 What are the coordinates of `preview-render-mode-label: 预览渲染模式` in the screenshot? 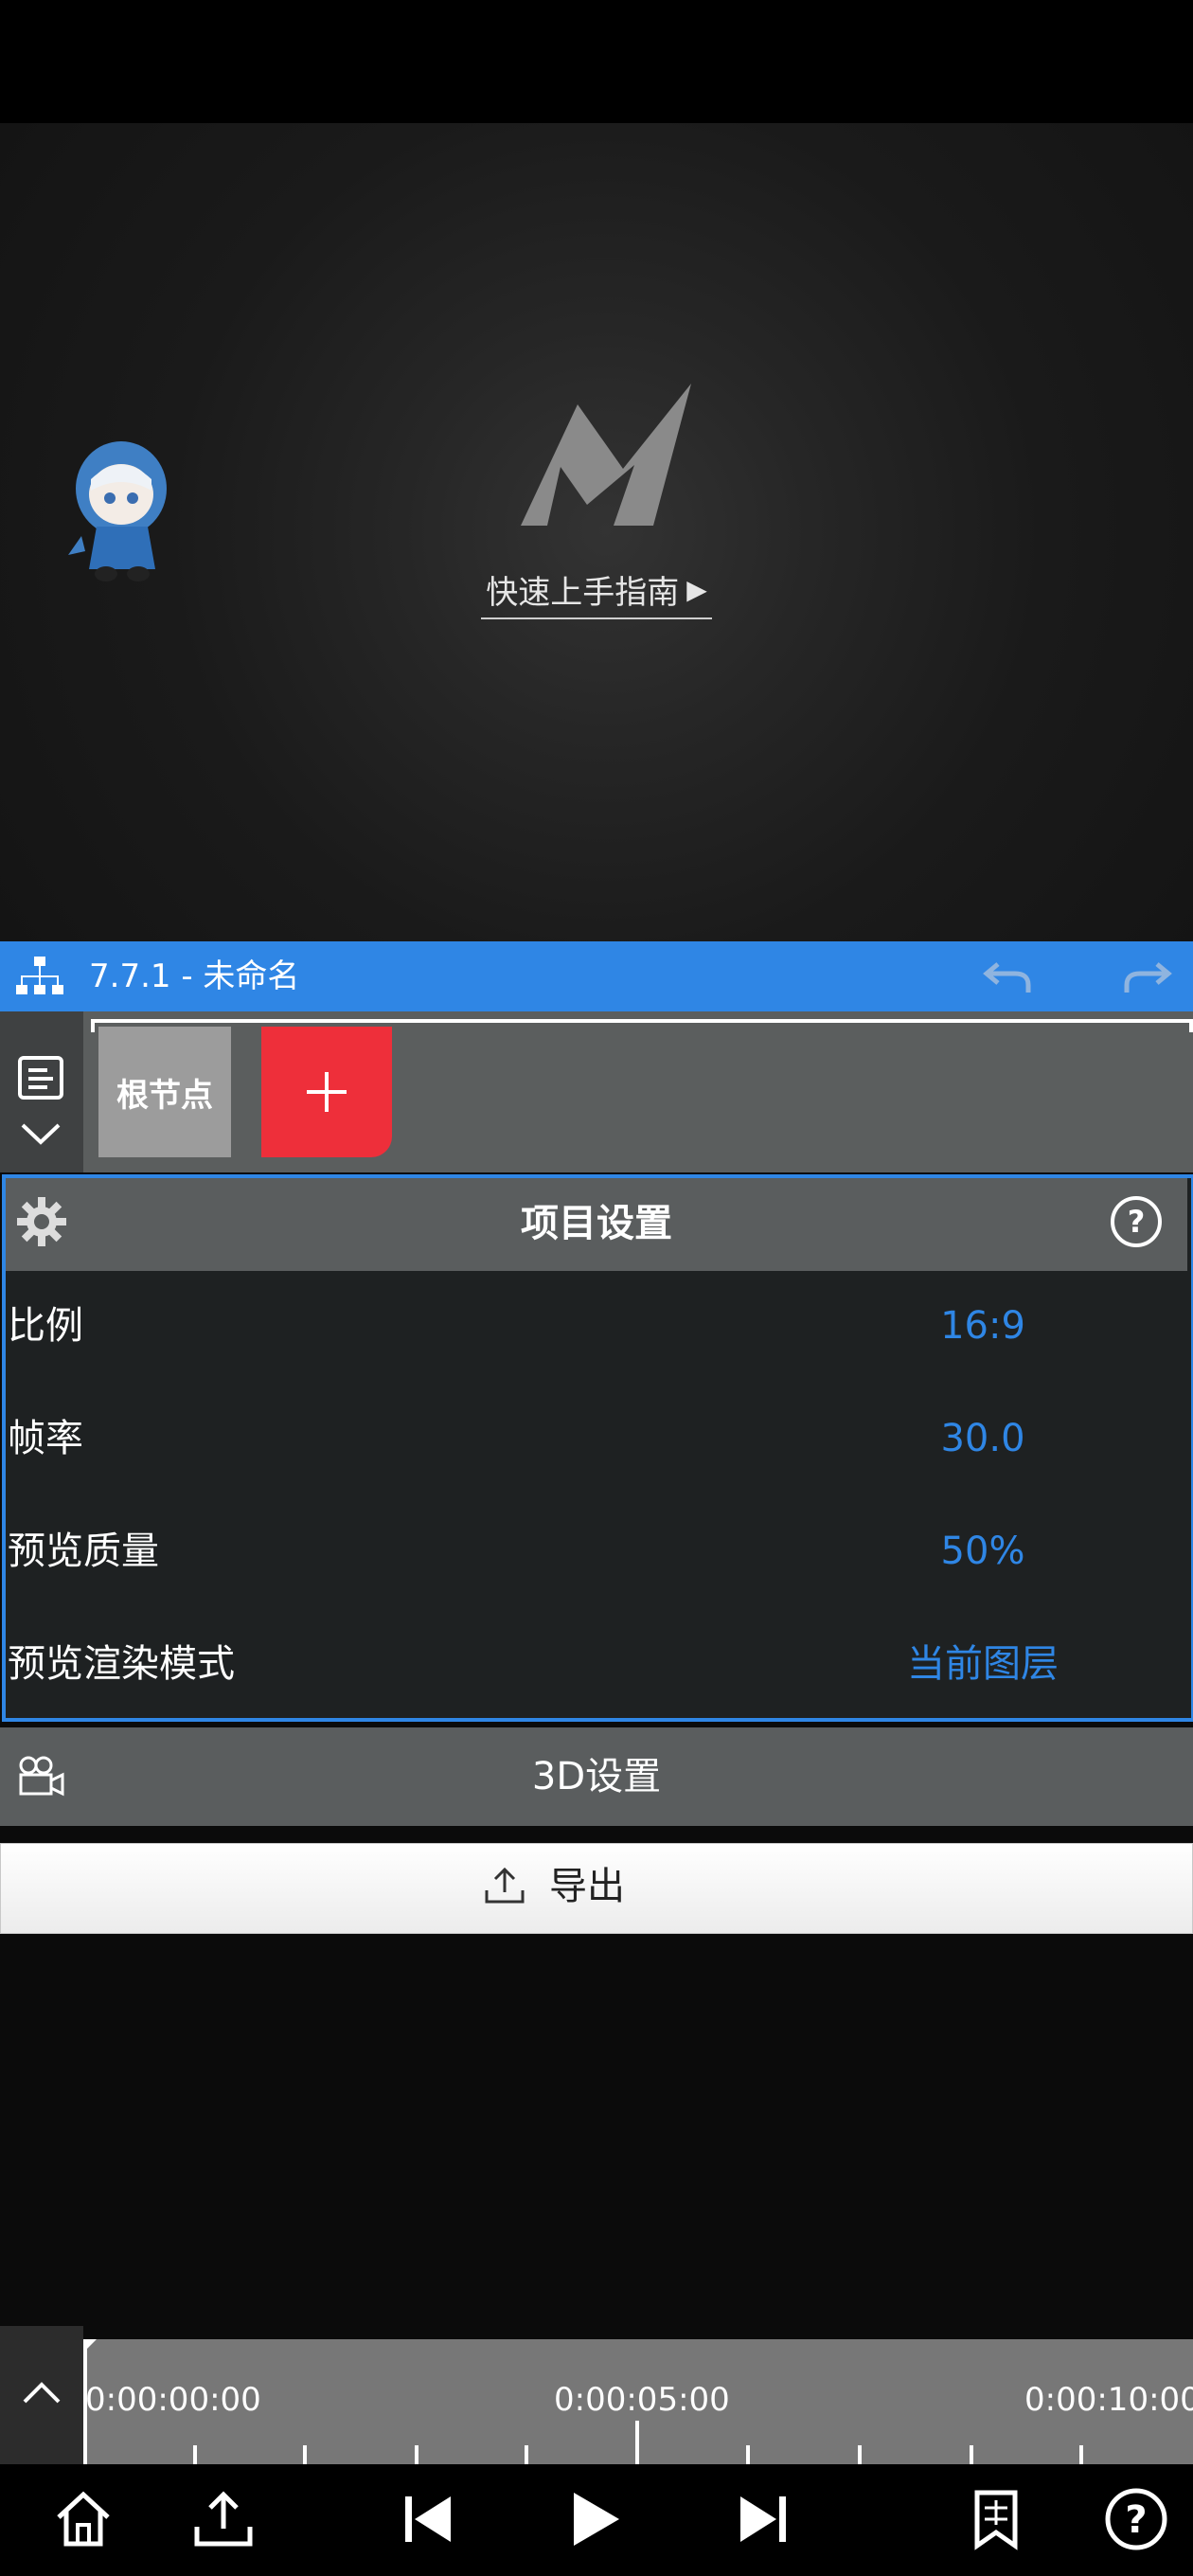 It's located at (121, 1664).